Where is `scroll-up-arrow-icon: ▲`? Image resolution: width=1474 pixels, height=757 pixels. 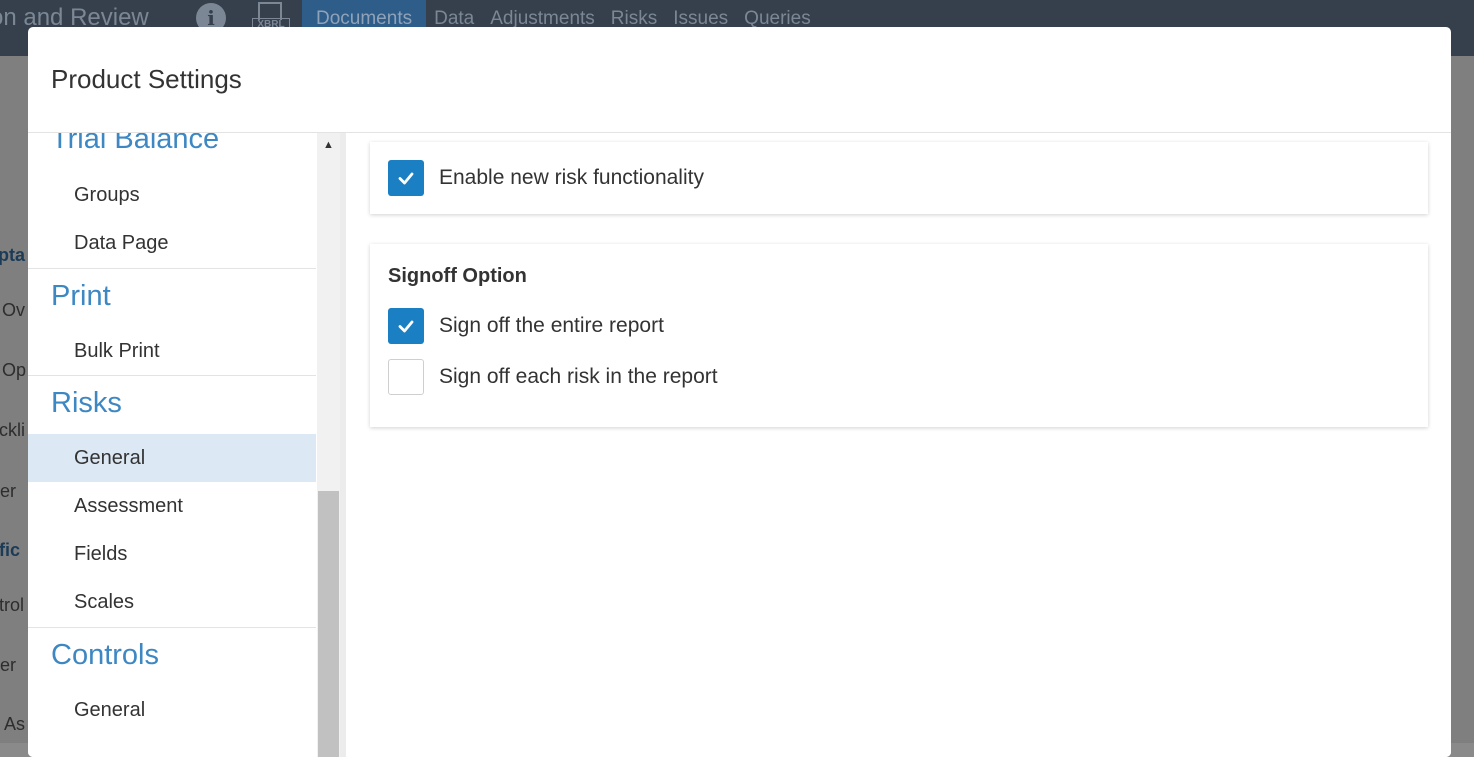 scroll-up-arrow-icon: ▲ is located at coordinates (328, 145).